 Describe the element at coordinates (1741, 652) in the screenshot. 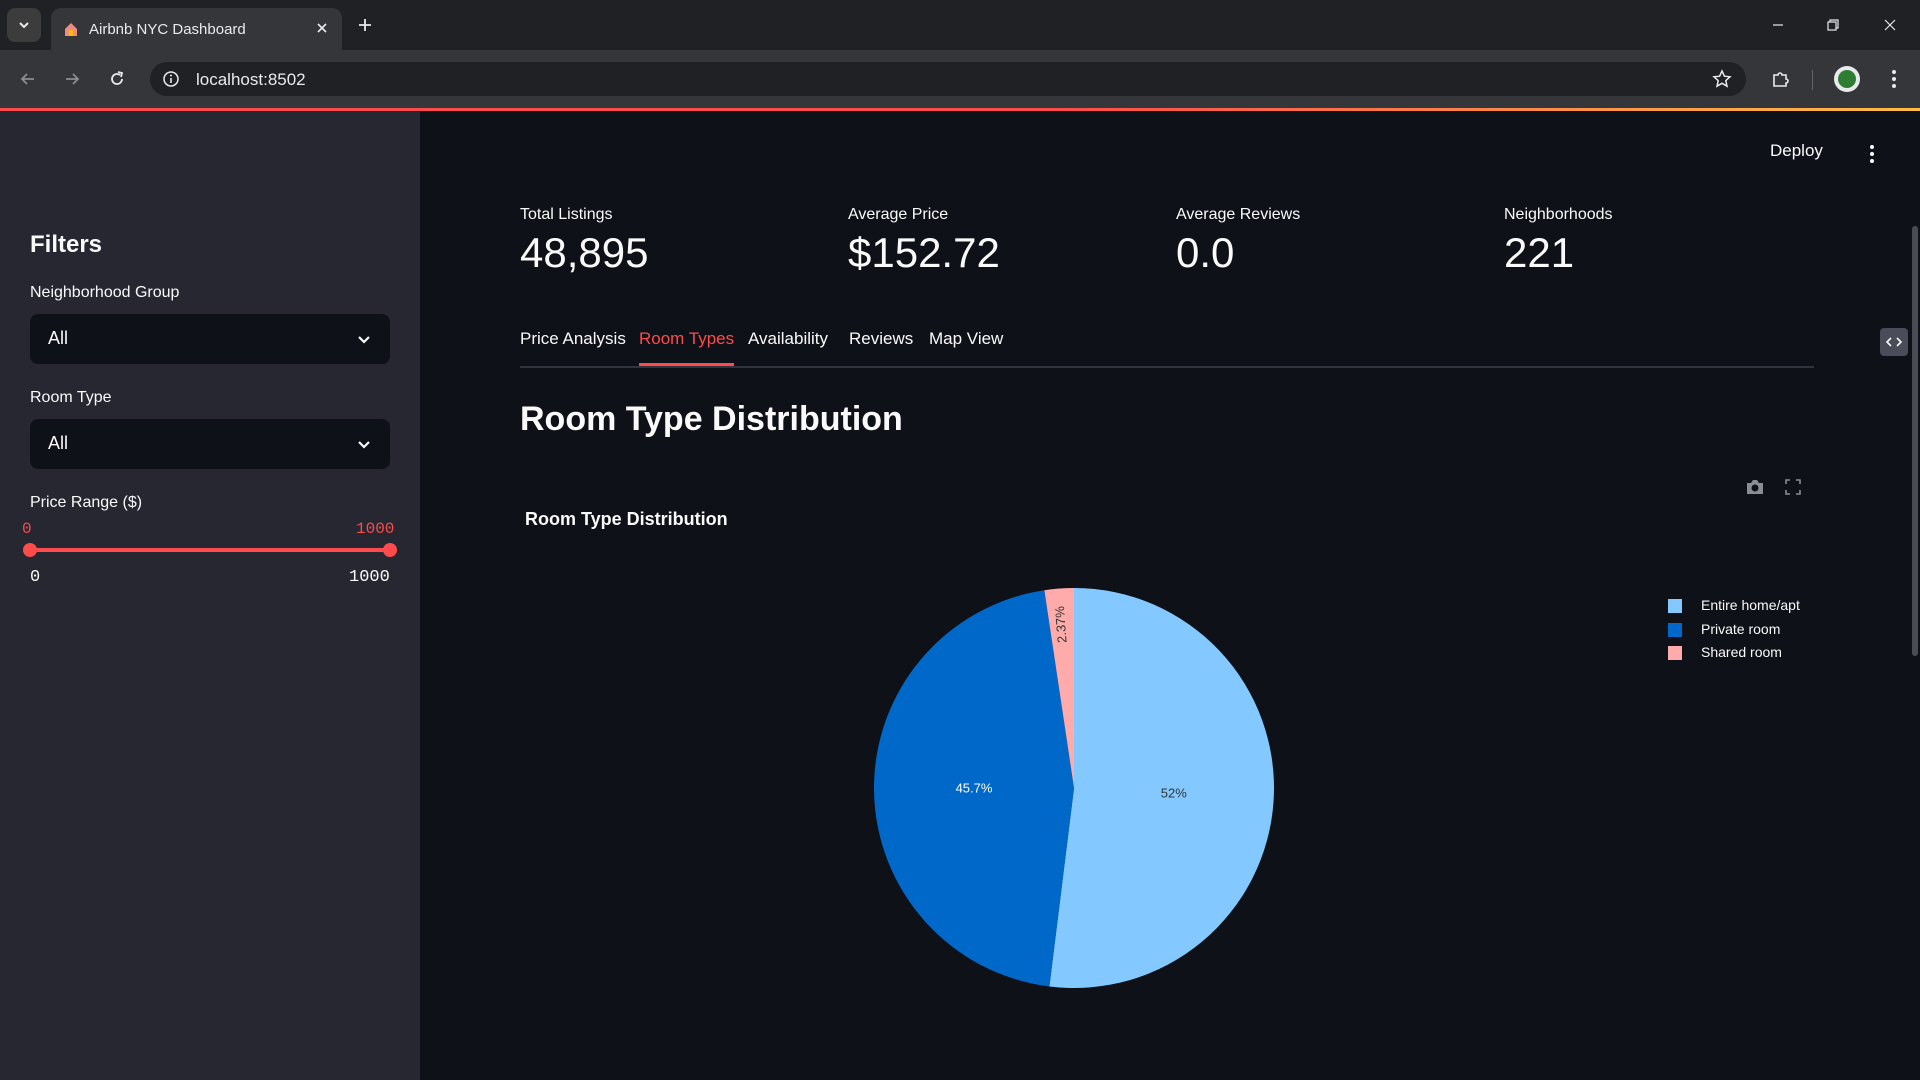

I see `legend-label: Shared room` at that location.